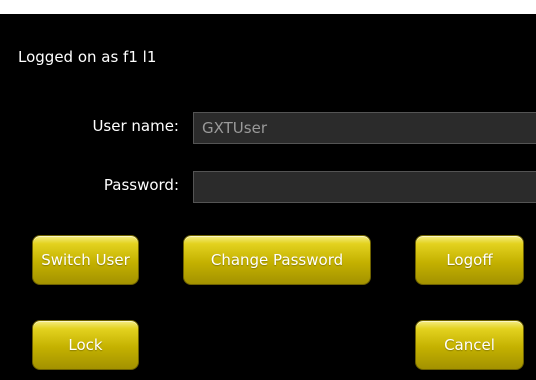  I want to click on top-strip, so click(268, 7).